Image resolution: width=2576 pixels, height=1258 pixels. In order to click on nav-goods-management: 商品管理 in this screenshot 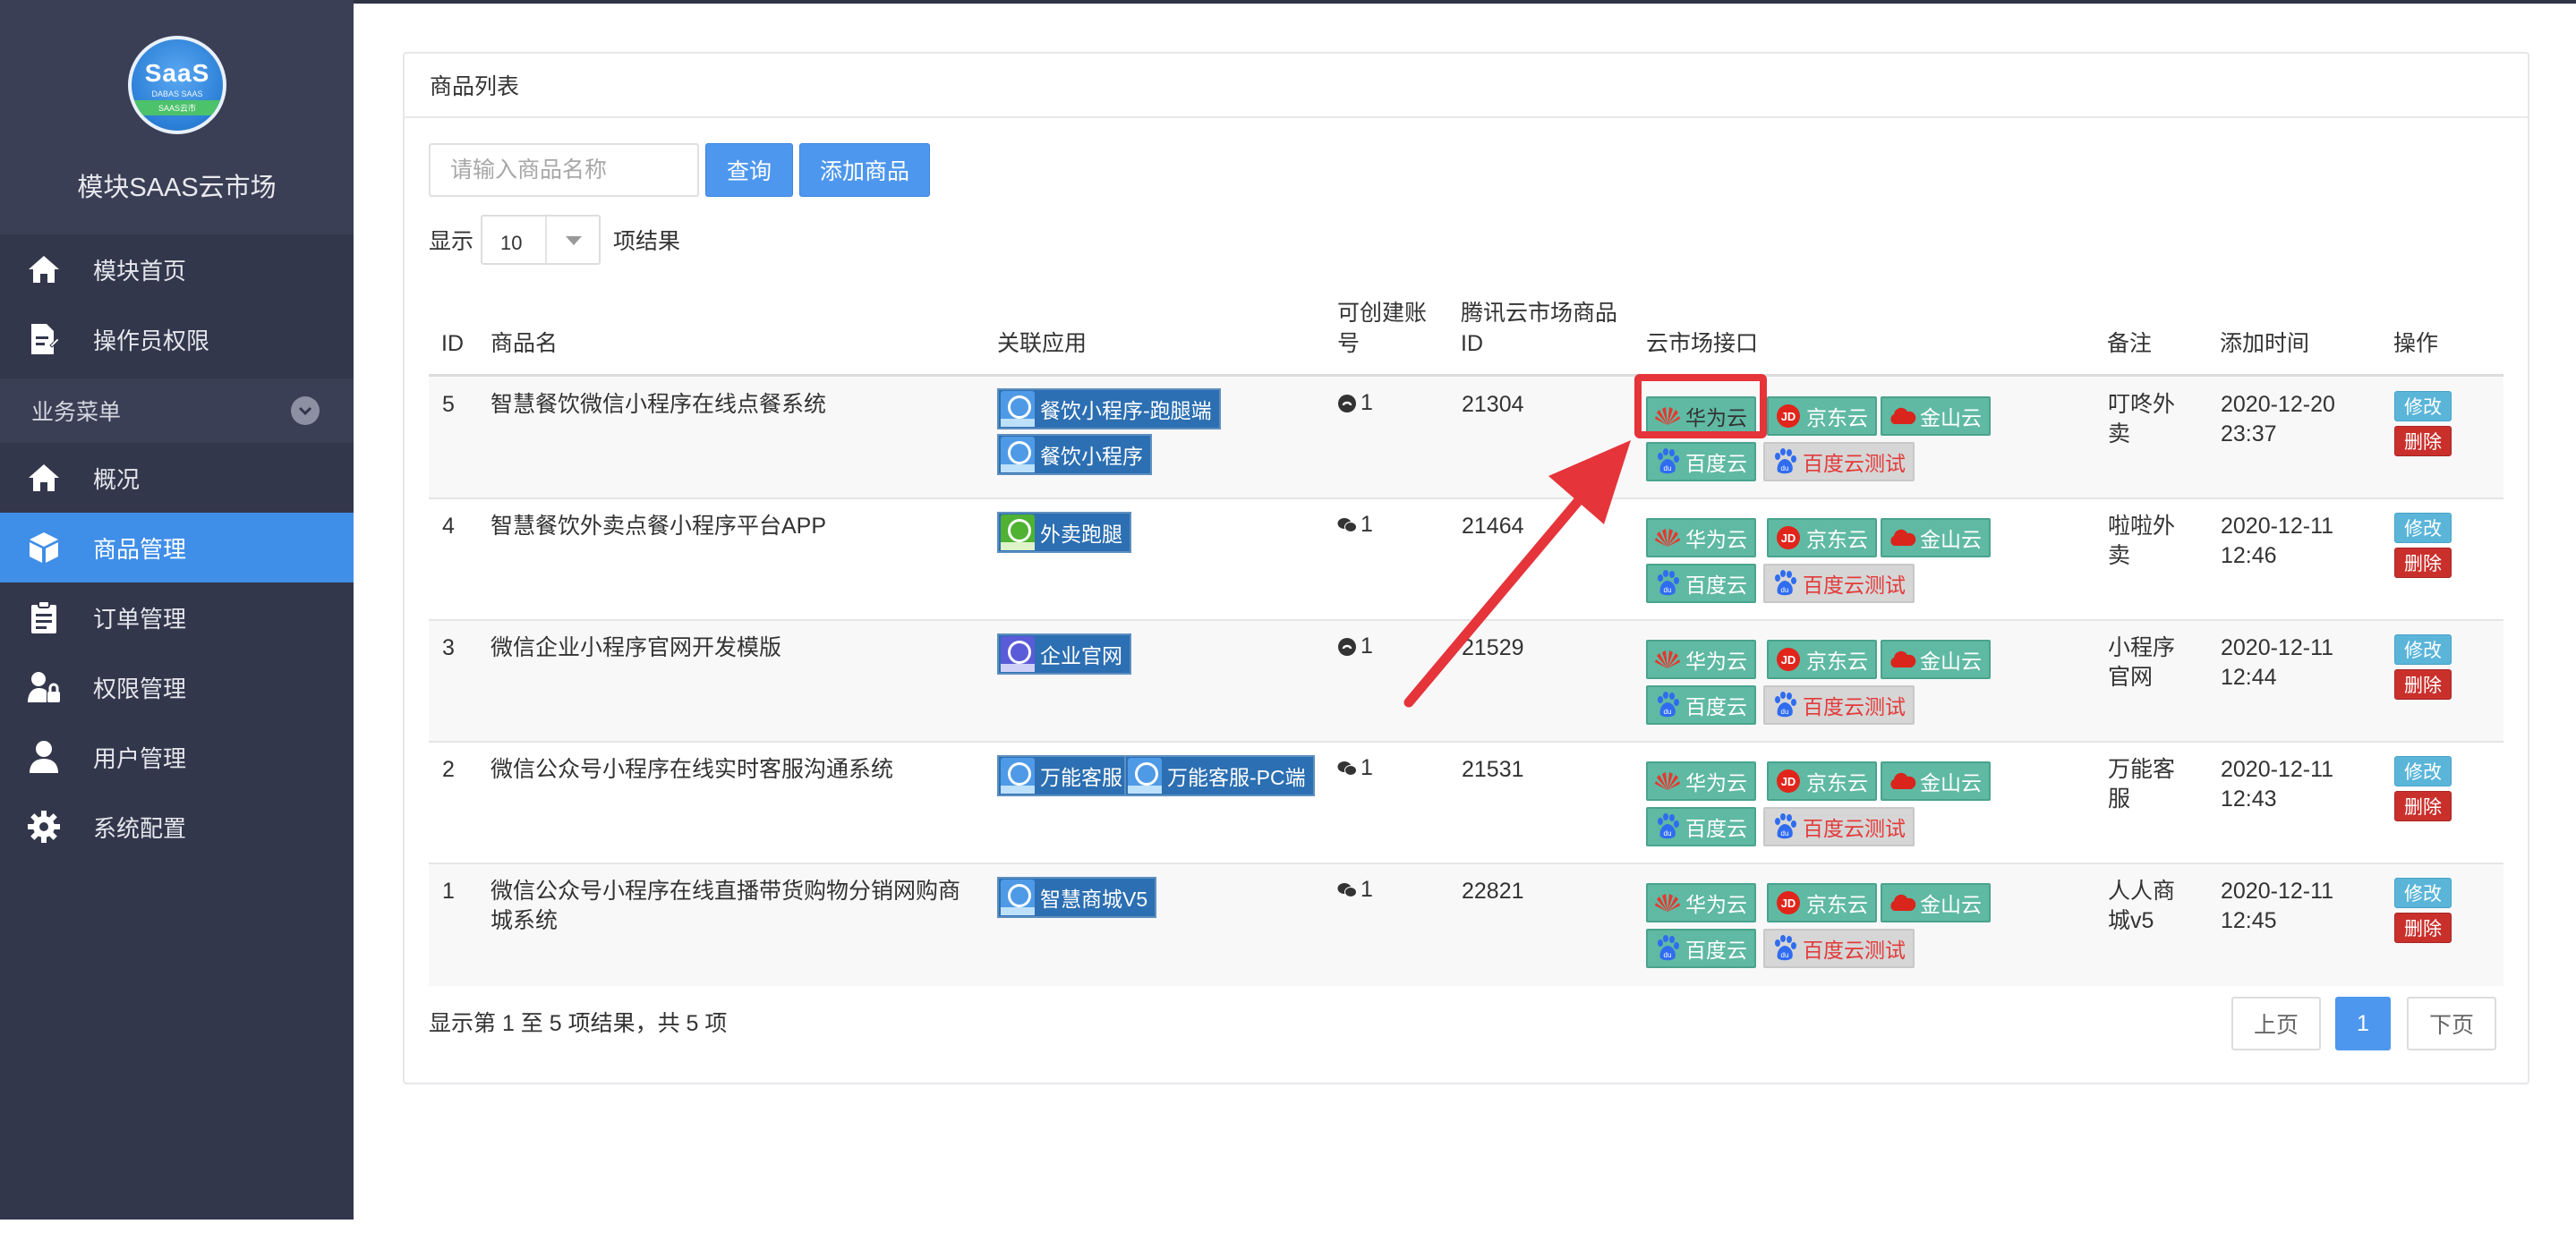, I will do `click(177, 547)`.